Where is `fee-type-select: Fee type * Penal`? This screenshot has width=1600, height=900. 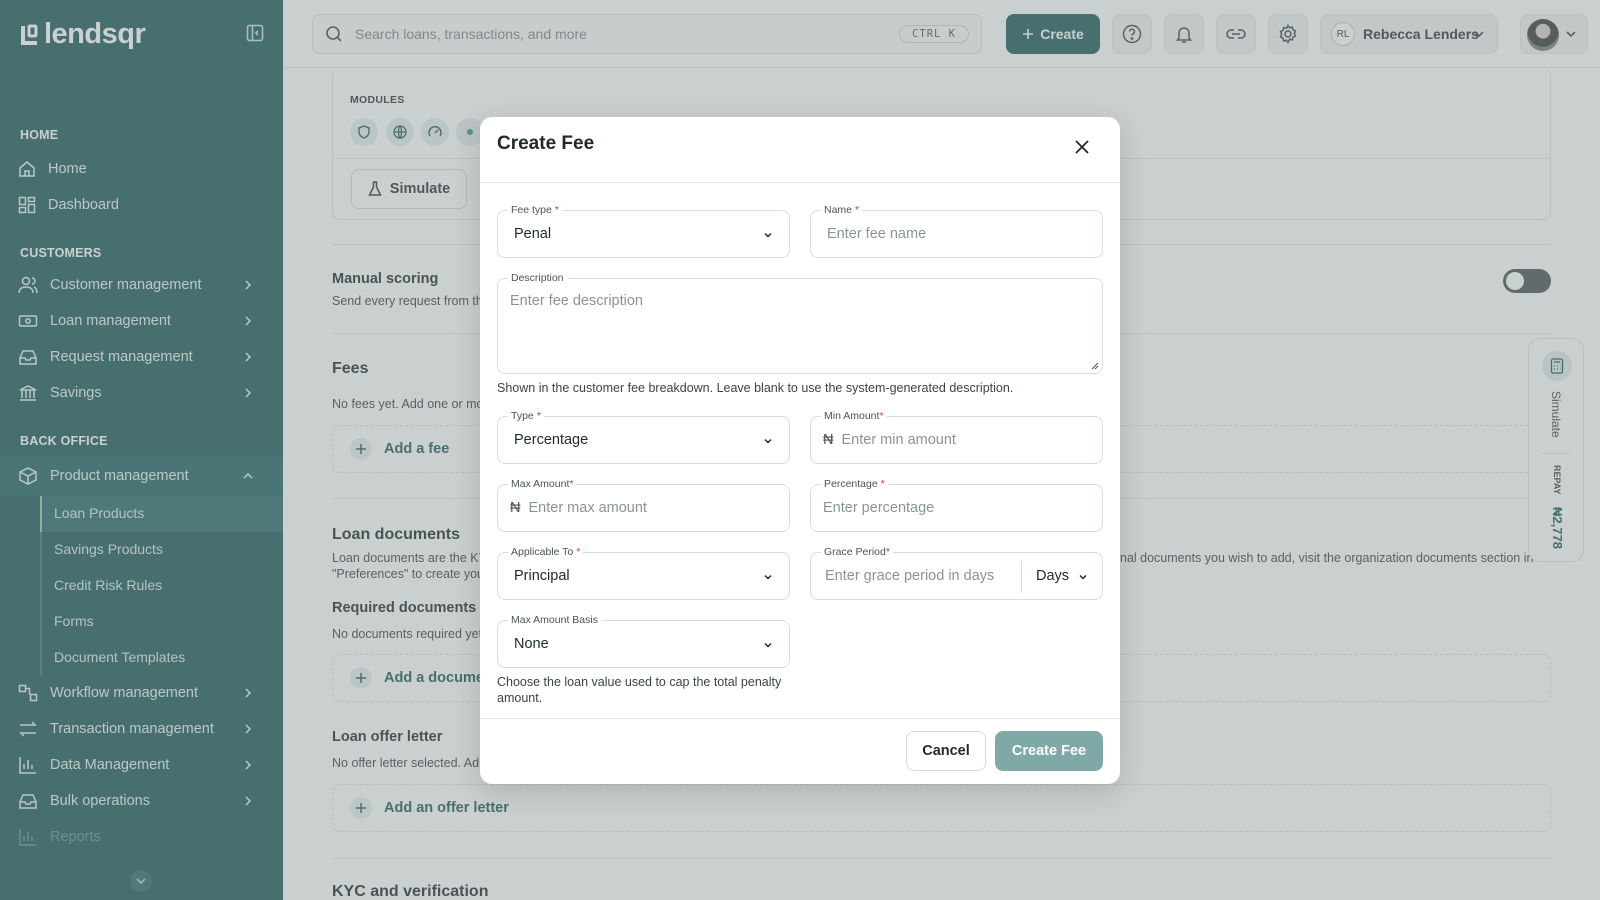
fee-type-select: Fee type * Penal is located at coordinates (643, 230).